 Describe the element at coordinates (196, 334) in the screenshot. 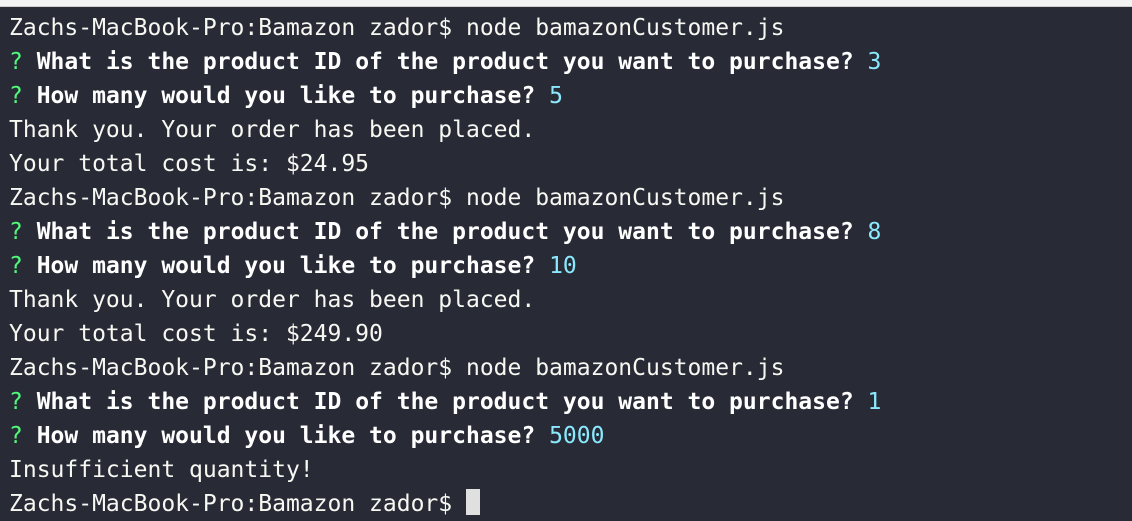

I see `terminal-line-output: Your total cost is: $249.90` at that location.